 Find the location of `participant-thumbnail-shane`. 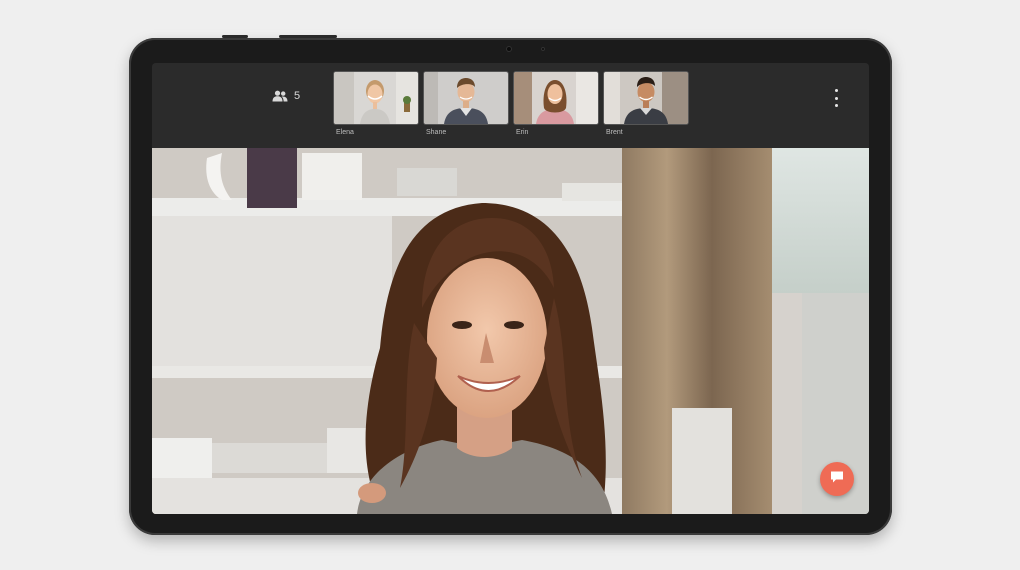

participant-thumbnail-shane is located at coordinates (466, 98).